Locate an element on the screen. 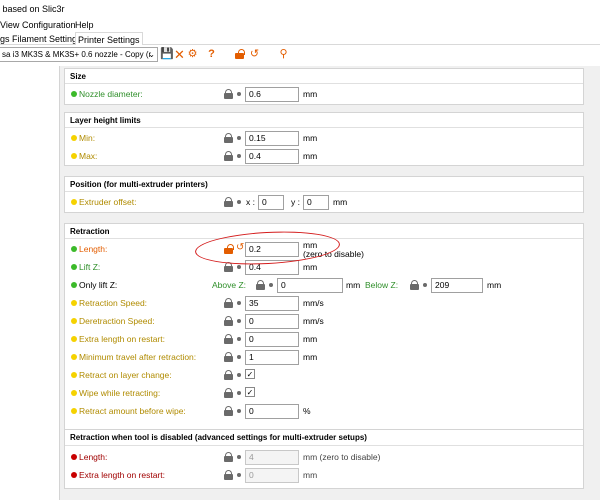  offset-y-input: 0 is located at coordinates (316, 202).